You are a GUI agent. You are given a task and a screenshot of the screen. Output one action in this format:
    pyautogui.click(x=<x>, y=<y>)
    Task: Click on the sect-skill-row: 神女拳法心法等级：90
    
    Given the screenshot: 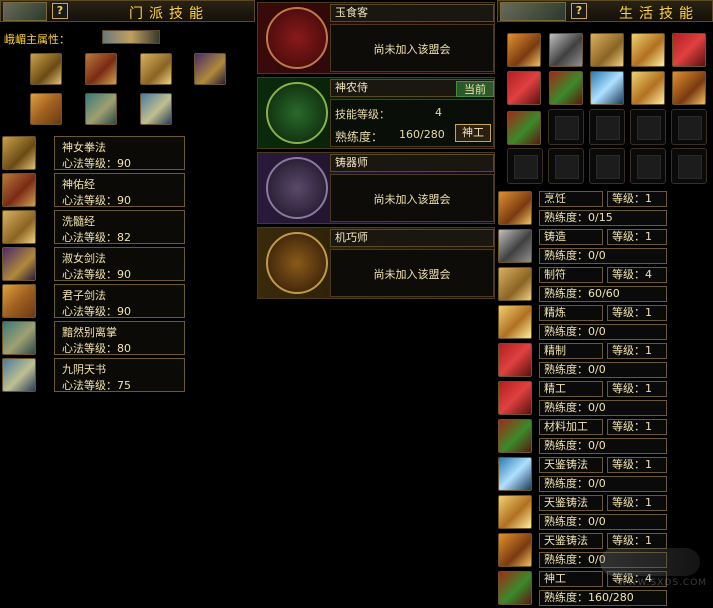 What is the action you would take?
    pyautogui.click(x=119, y=153)
    